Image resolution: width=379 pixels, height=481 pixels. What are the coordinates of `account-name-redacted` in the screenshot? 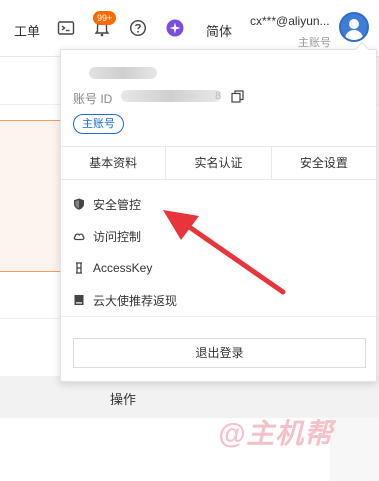 It's located at (123, 73).